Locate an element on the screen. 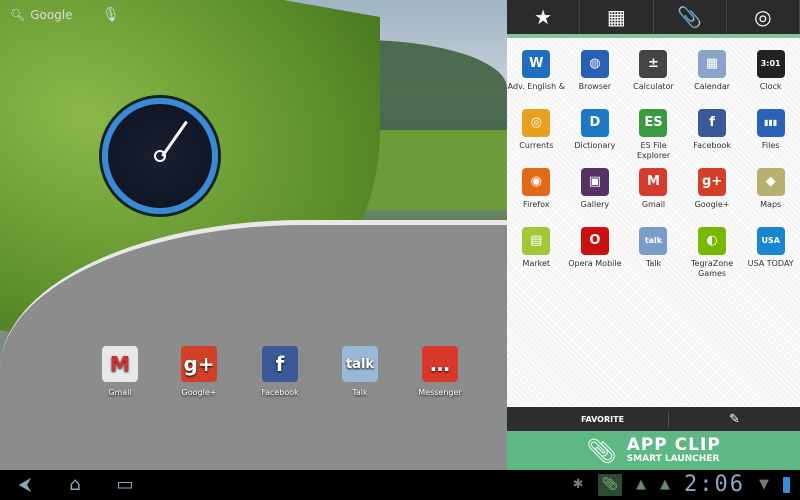 This screenshot has height=500, width=800. dock-app-facebook: f Facebook is located at coordinates (280, 371).